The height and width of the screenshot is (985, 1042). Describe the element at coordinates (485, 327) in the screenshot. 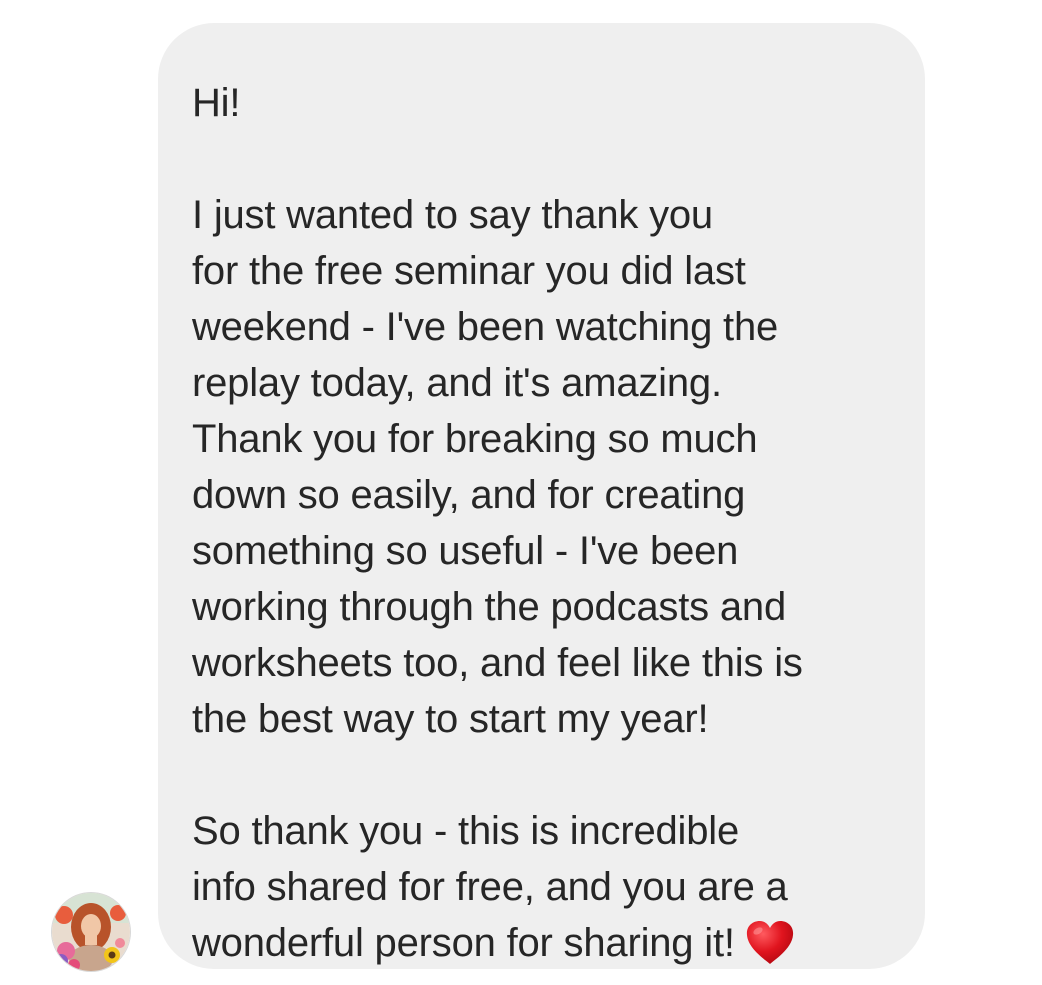

I see `message-line: weekend - I've been watching the` at that location.